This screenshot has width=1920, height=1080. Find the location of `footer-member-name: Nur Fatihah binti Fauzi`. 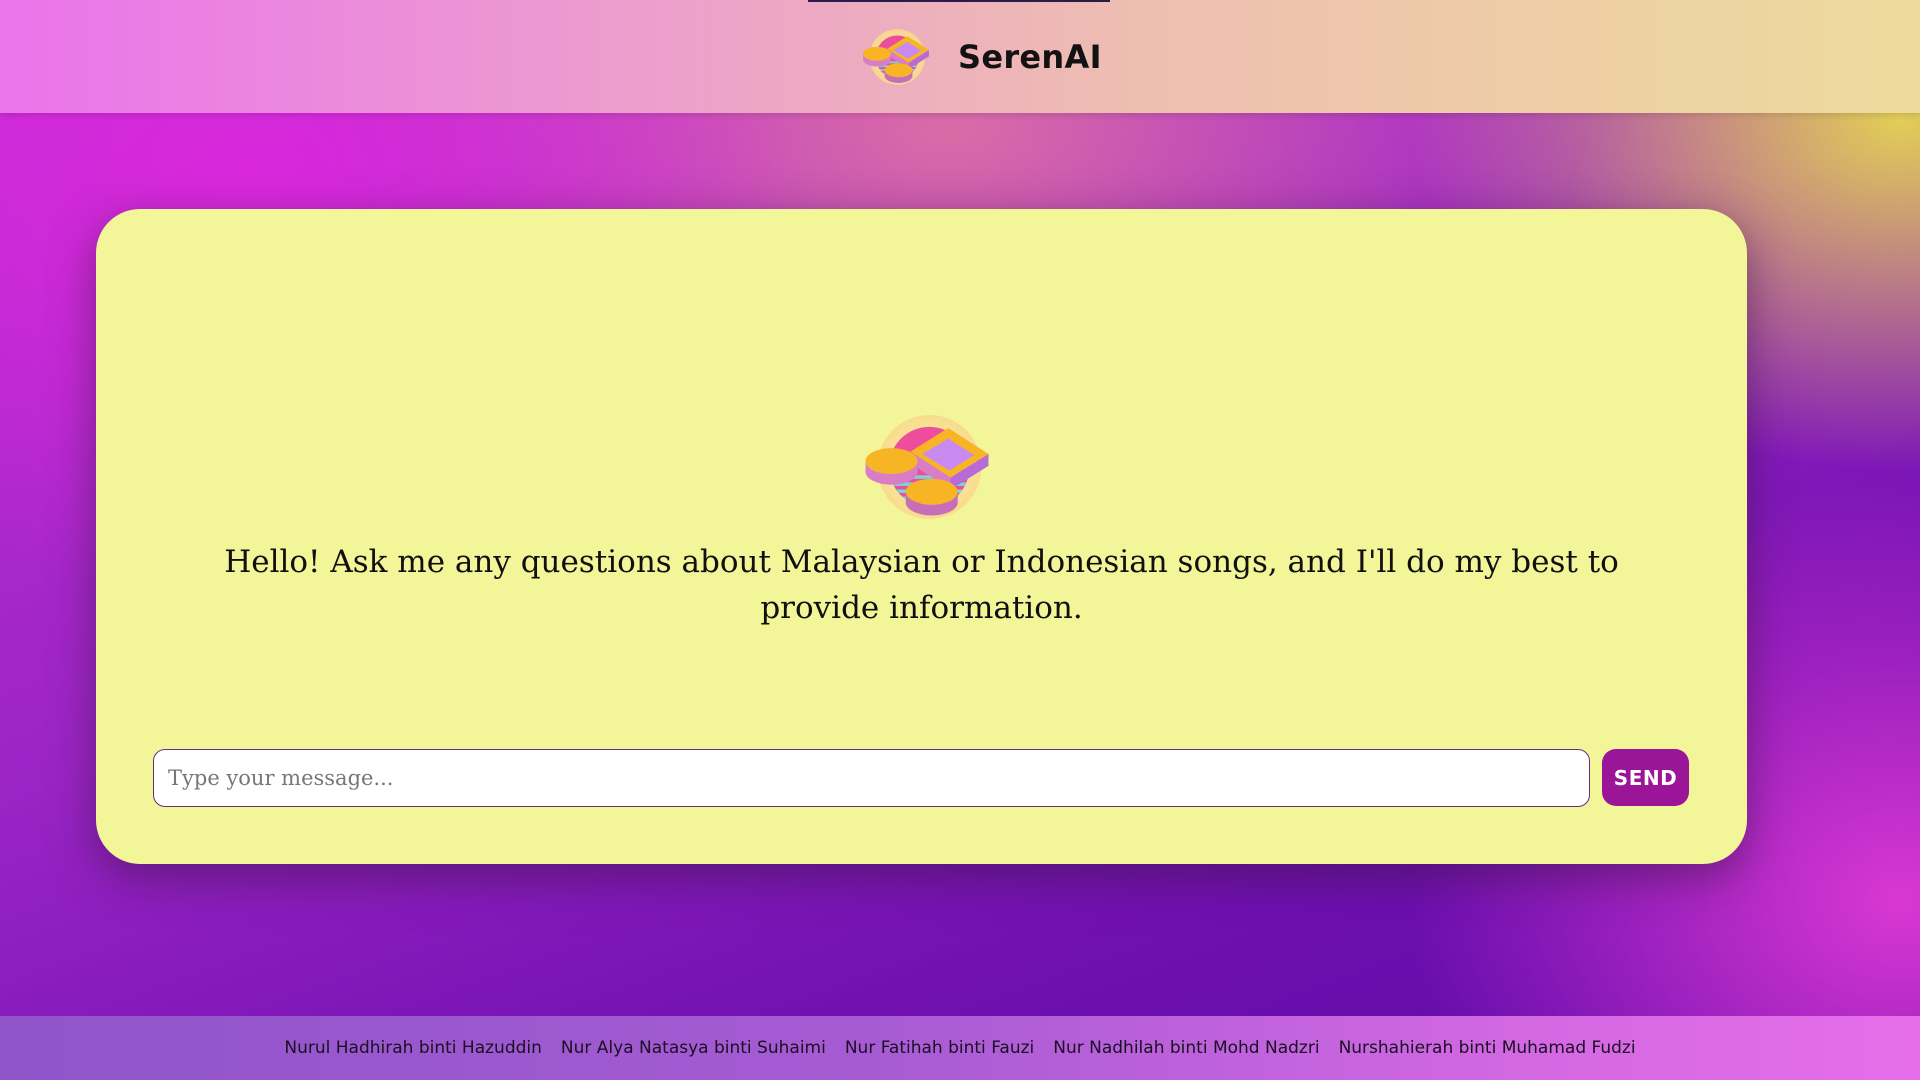

footer-member-name: Nur Fatihah binti Fauzi is located at coordinates (939, 1048).